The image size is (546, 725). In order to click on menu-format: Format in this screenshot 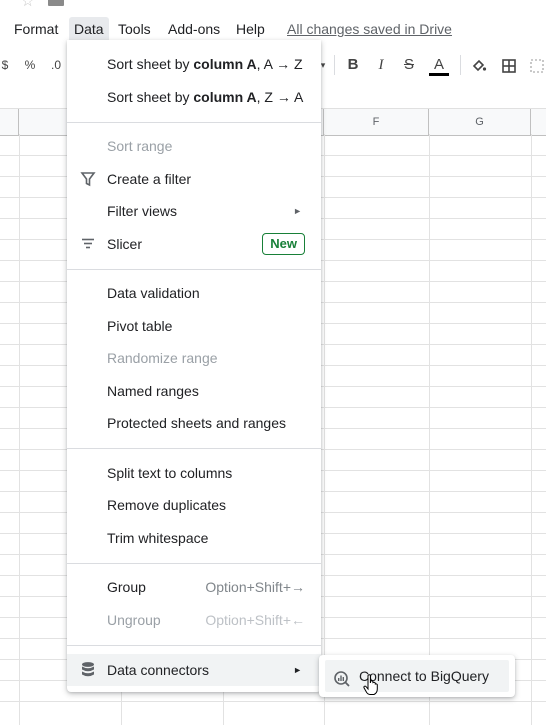, I will do `click(36, 29)`.